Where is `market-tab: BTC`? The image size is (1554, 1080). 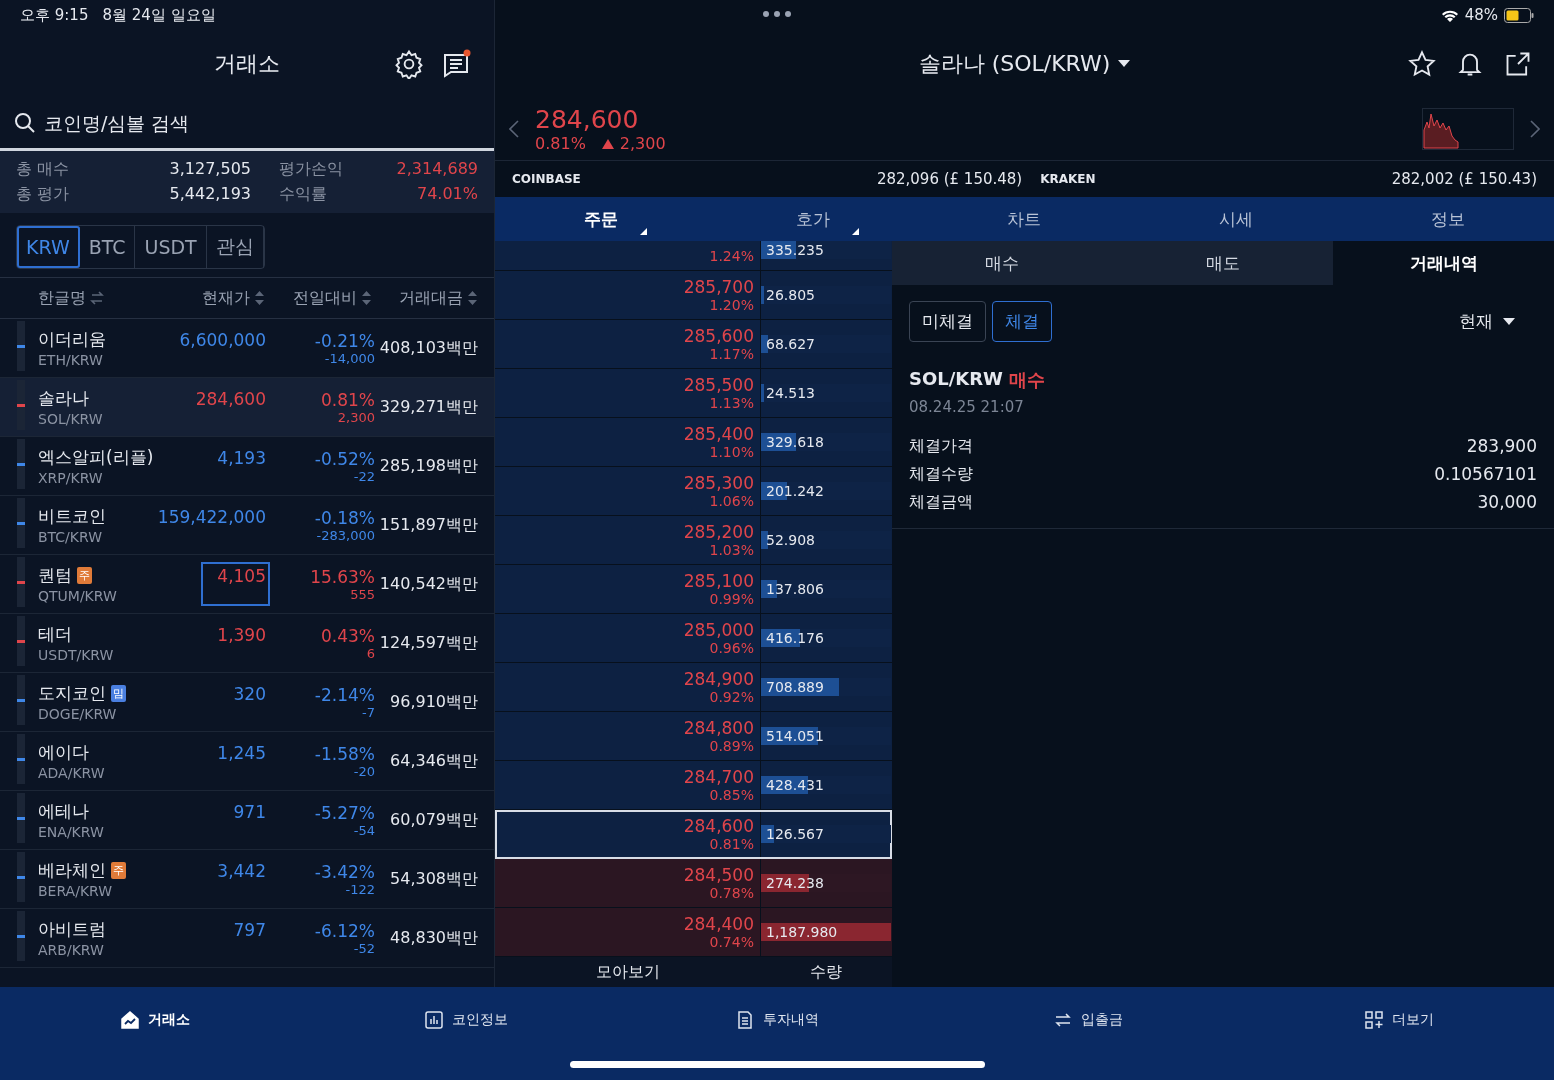
market-tab: BTC is located at coordinates (107, 247).